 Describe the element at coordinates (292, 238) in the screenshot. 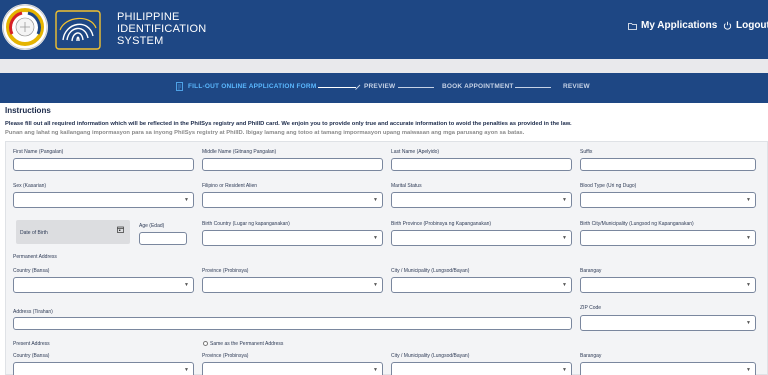

I see `birth-country-select: ▼` at that location.